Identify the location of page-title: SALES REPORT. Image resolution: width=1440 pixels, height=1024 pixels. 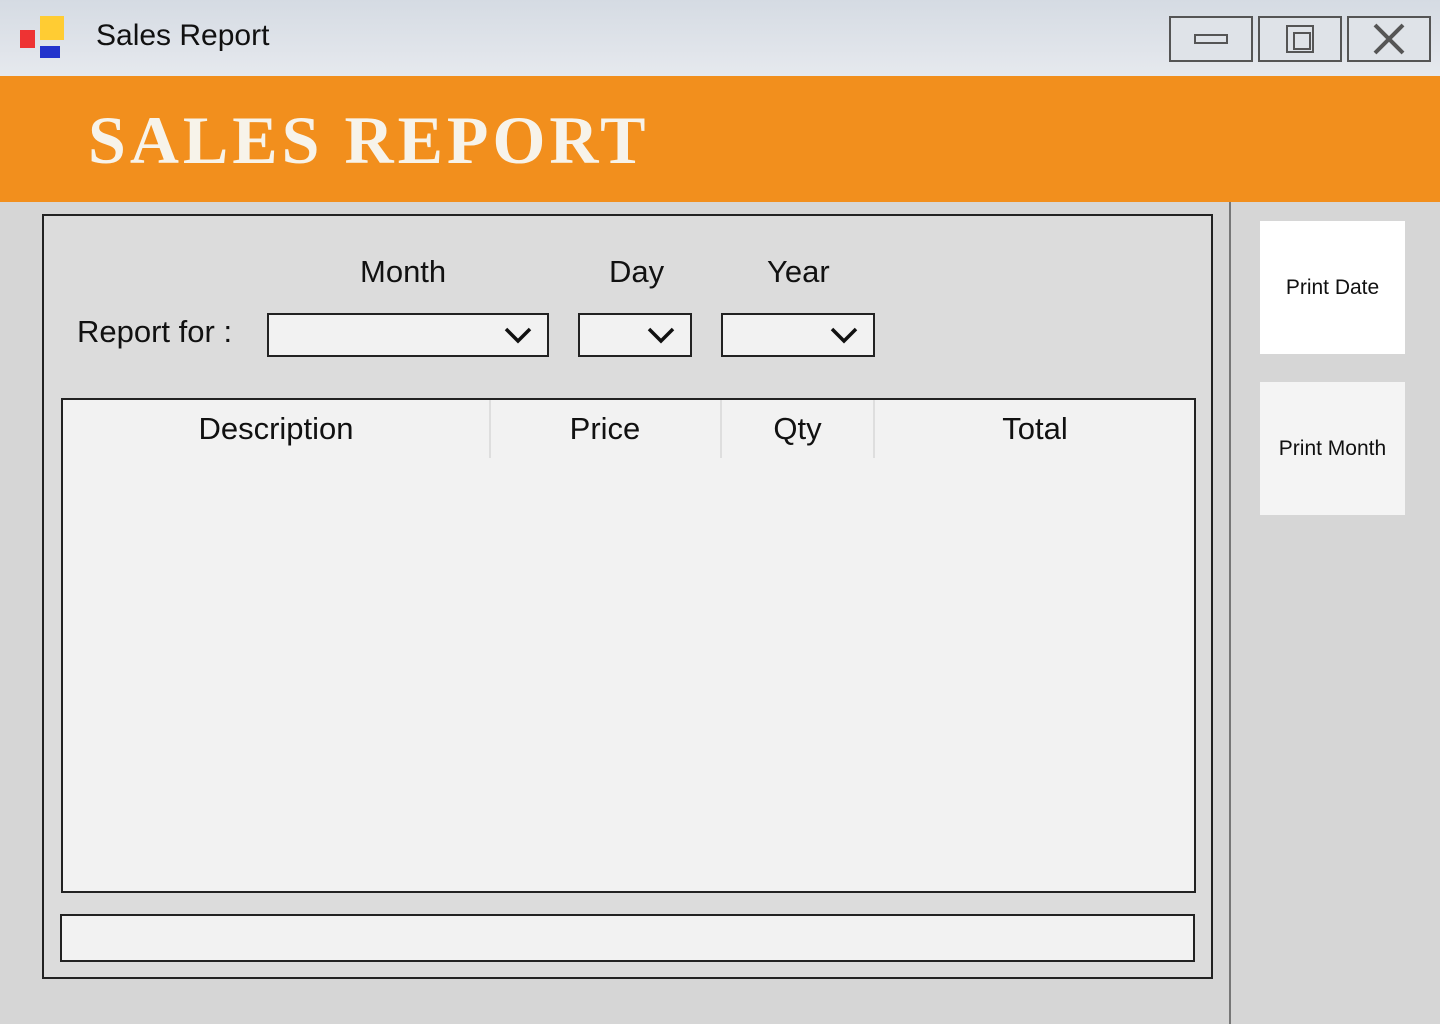
(369, 140).